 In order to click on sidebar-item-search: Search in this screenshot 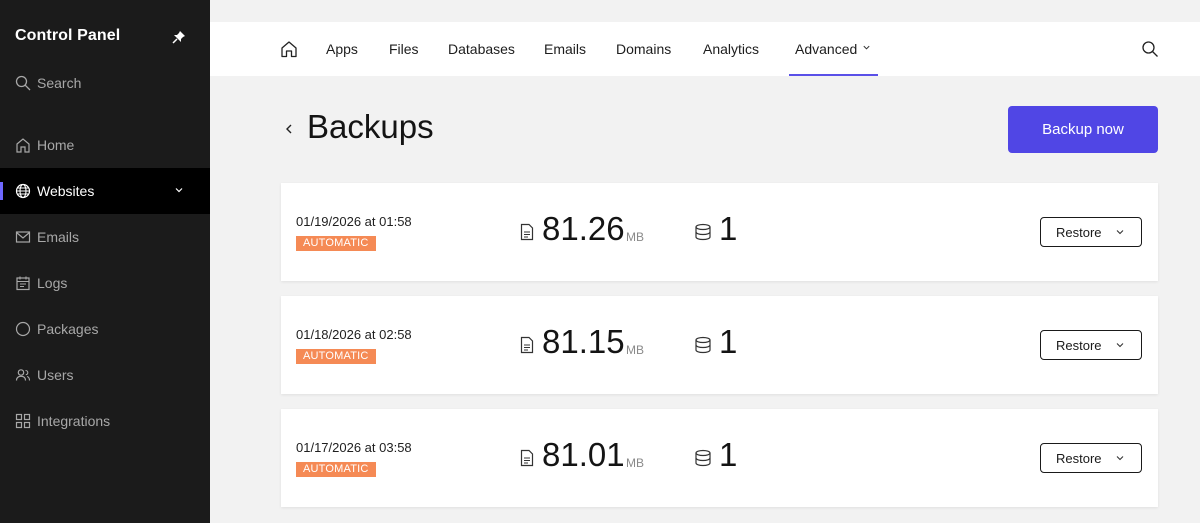, I will do `click(105, 83)`.